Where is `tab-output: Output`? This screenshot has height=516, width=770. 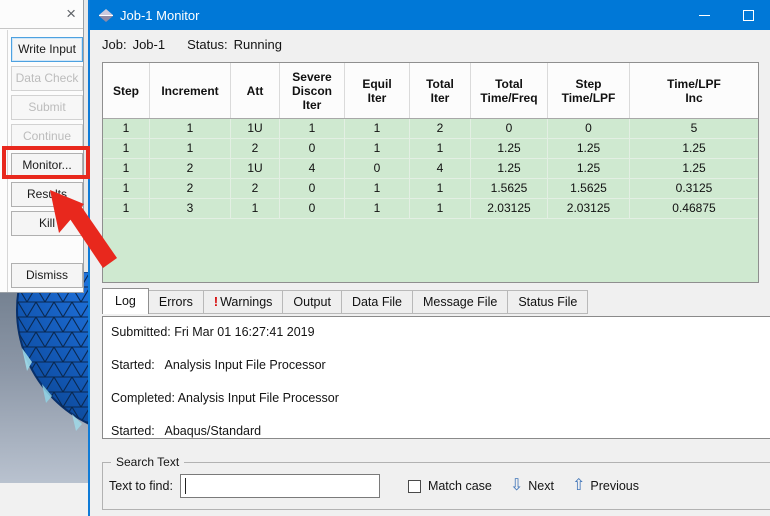
tab-output: Output is located at coordinates (312, 302).